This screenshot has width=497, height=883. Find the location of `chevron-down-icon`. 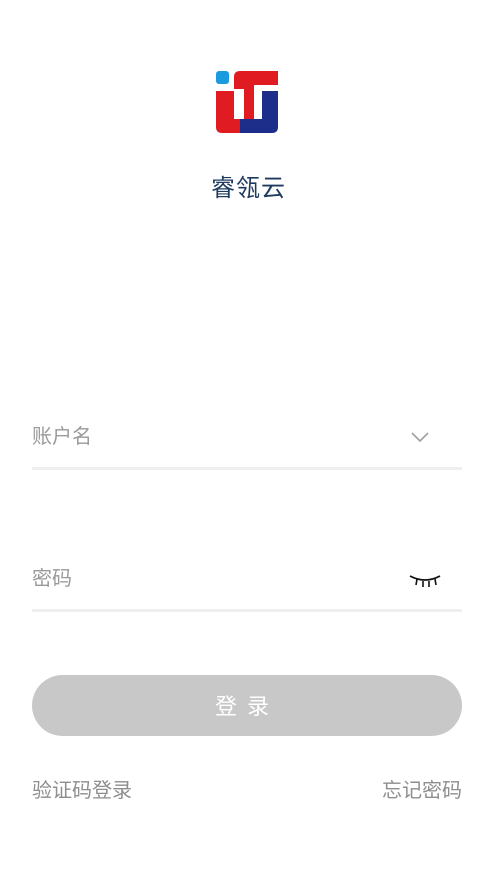

chevron-down-icon is located at coordinates (420, 437).